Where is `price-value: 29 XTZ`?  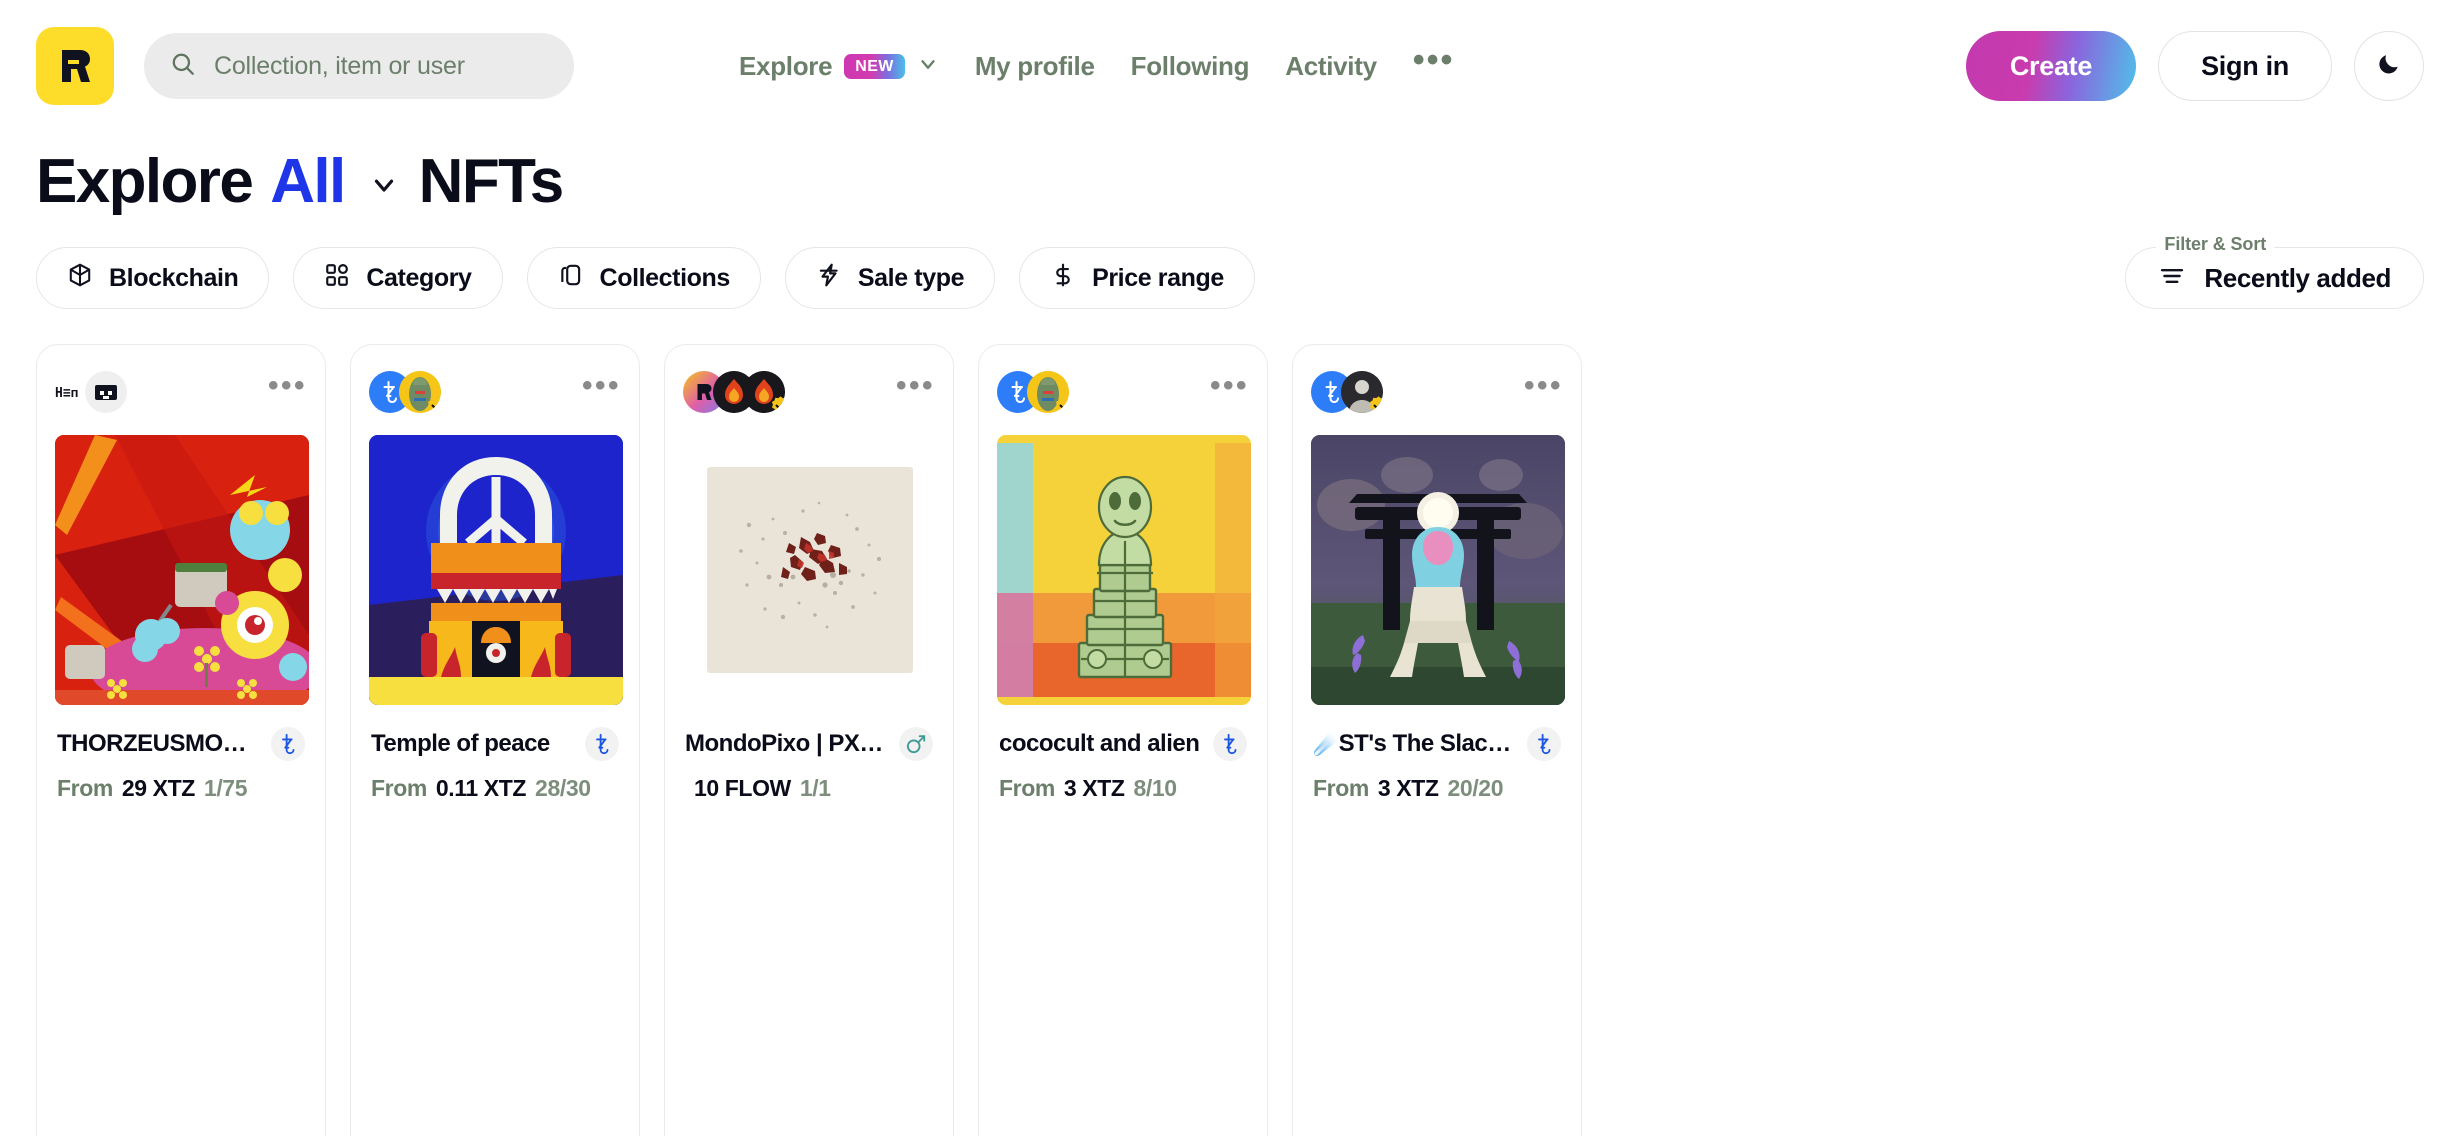 price-value: 29 XTZ is located at coordinates (158, 788).